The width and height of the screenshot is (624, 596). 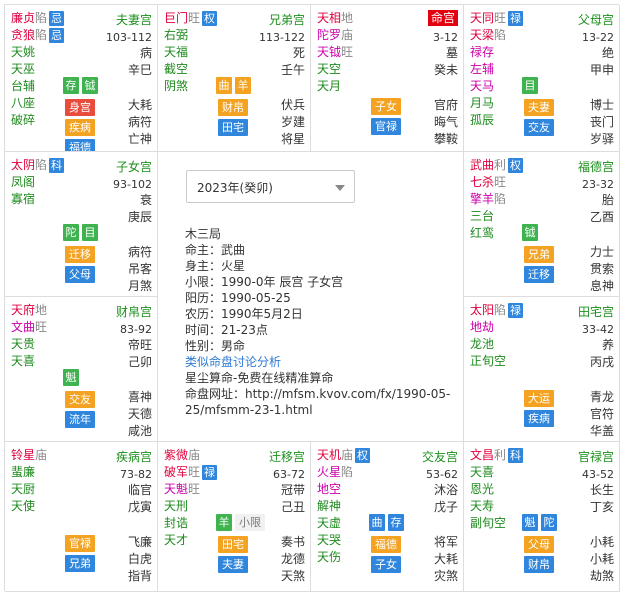 What do you see at coordinates (592, 354) in the screenshot?
I see `changsheng-ganzhi: 养丙戌` at bounding box center [592, 354].